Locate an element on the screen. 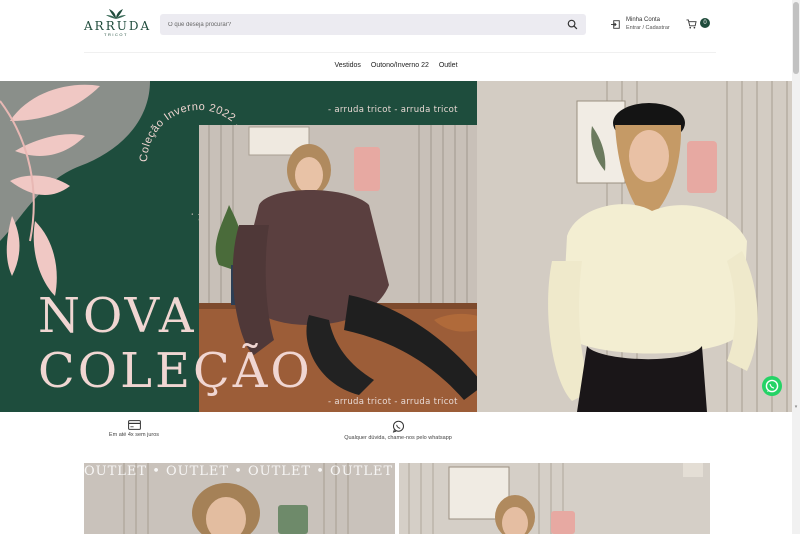 The image size is (800, 534). tagline-bottom: - arruda tricot - arruda tricot is located at coordinates (393, 402).